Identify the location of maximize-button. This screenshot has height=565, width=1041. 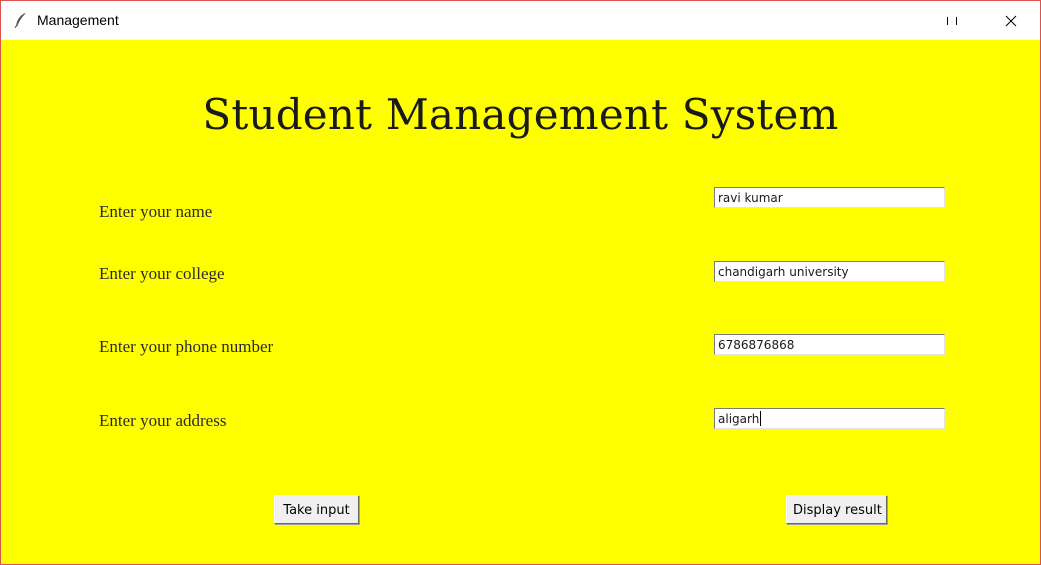
(952, 20).